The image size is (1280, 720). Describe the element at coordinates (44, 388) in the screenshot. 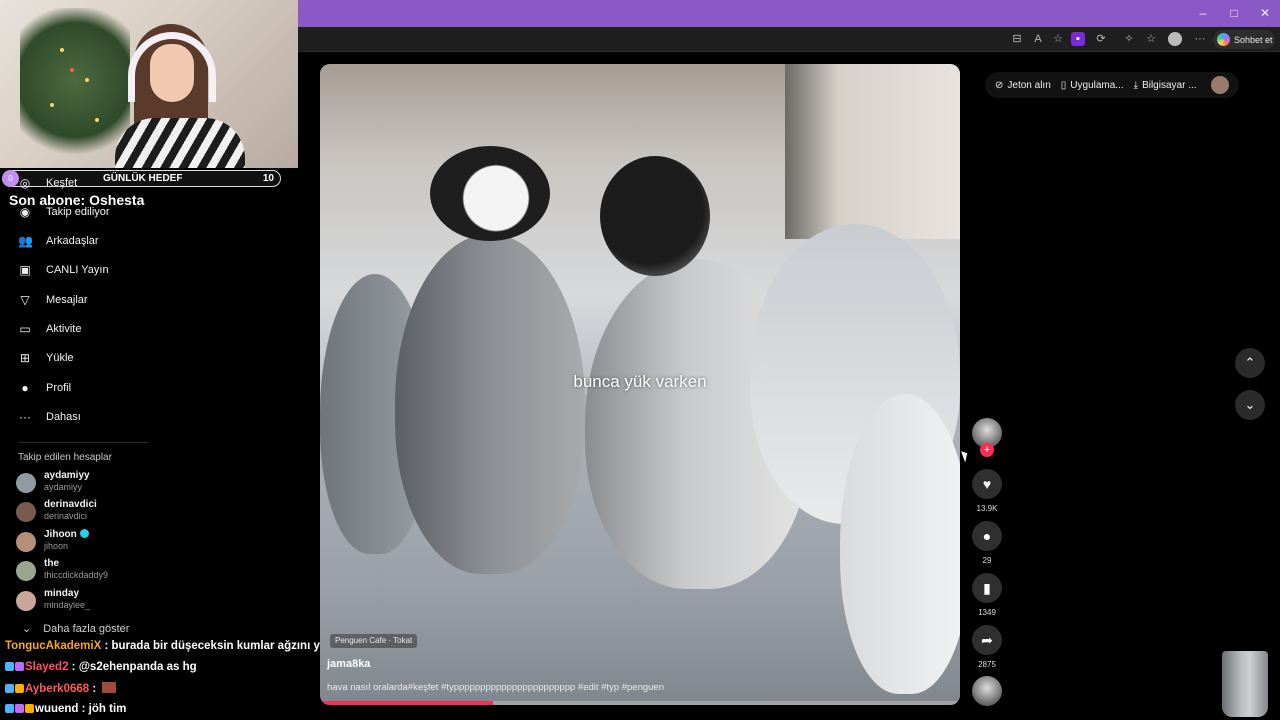

I see `sidebar-item-7: ● Profil` at that location.